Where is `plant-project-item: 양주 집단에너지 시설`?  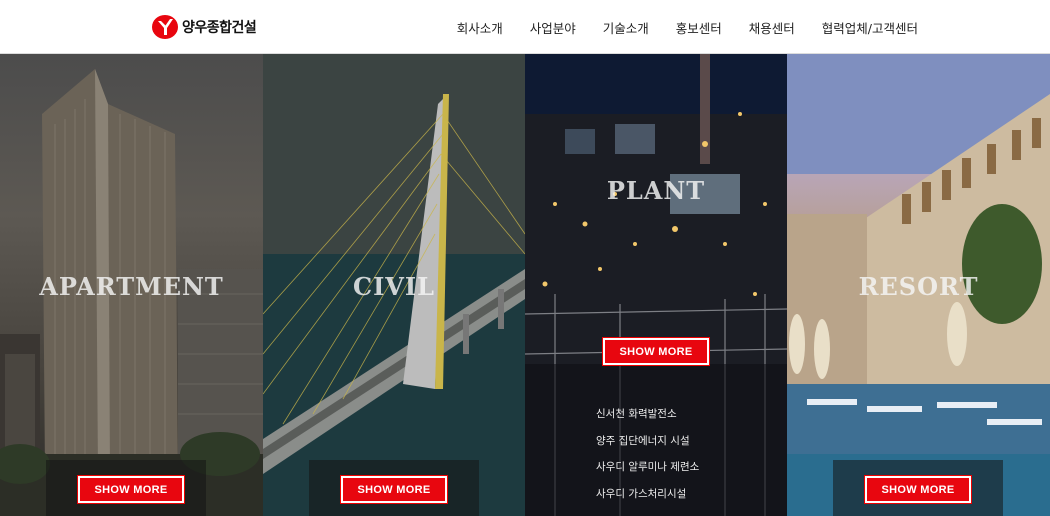 plant-project-item: 양주 집단에너지 시설 is located at coordinates (647, 446).